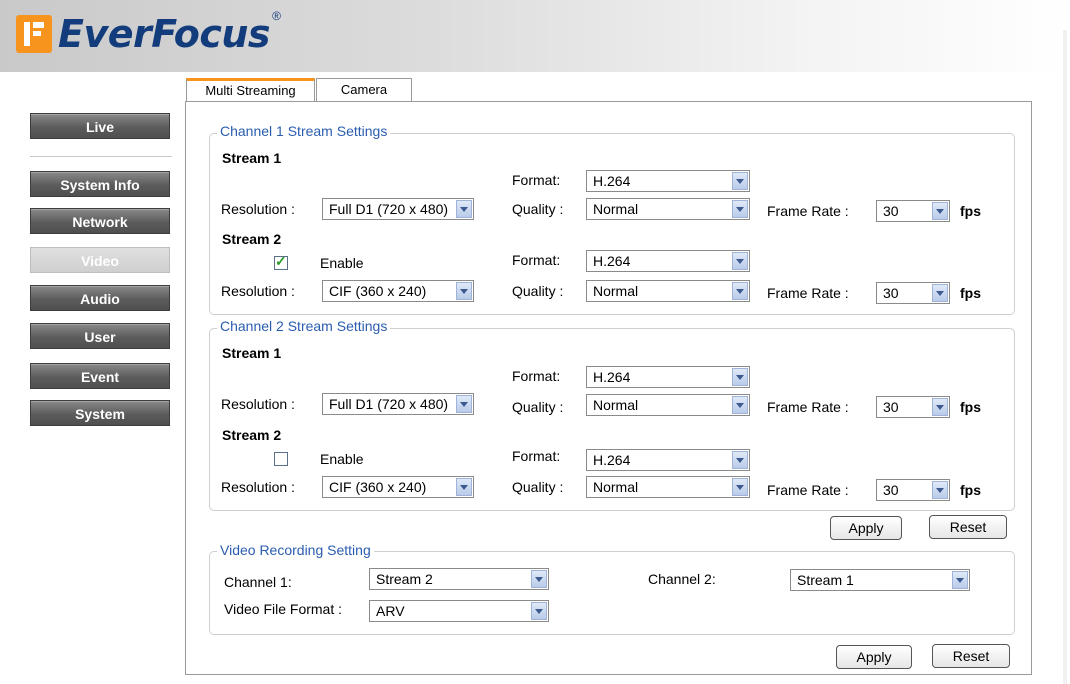 This screenshot has width=1070, height=684. What do you see at coordinates (808, 293) in the screenshot?
I see `channel1-stream2-framerate-label: Frame Rate :` at bounding box center [808, 293].